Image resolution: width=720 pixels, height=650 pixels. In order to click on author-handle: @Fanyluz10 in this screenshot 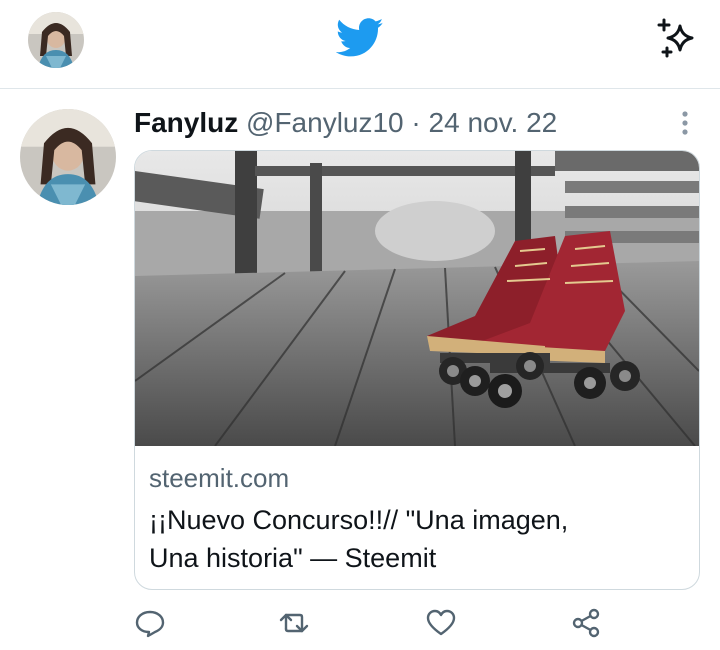, I will do `click(325, 122)`.